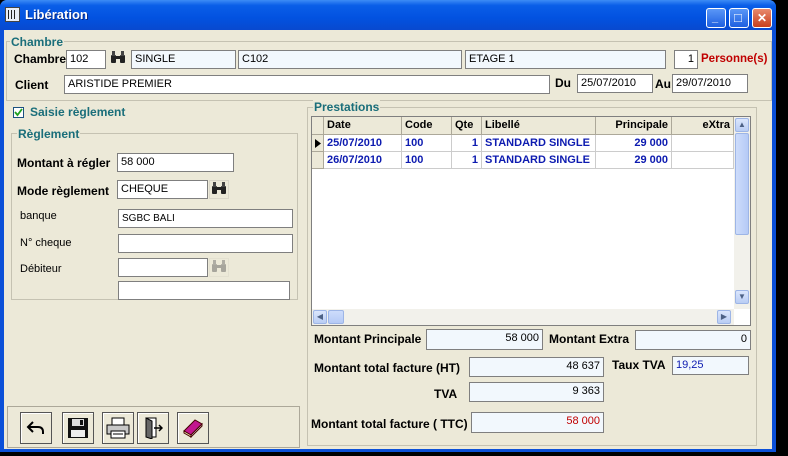  I want to click on title-bar: Libération _ □ ✕, so click(388, 15).